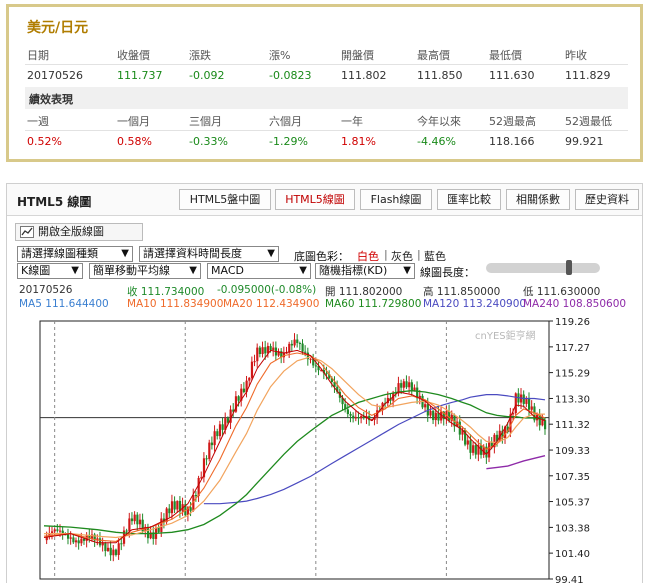 This screenshot has width=649, height=583. What do you see at coordinates (51, 99) in the screenshot?
I see `performance-title: 績效表現` at bounding box center [51, 99].